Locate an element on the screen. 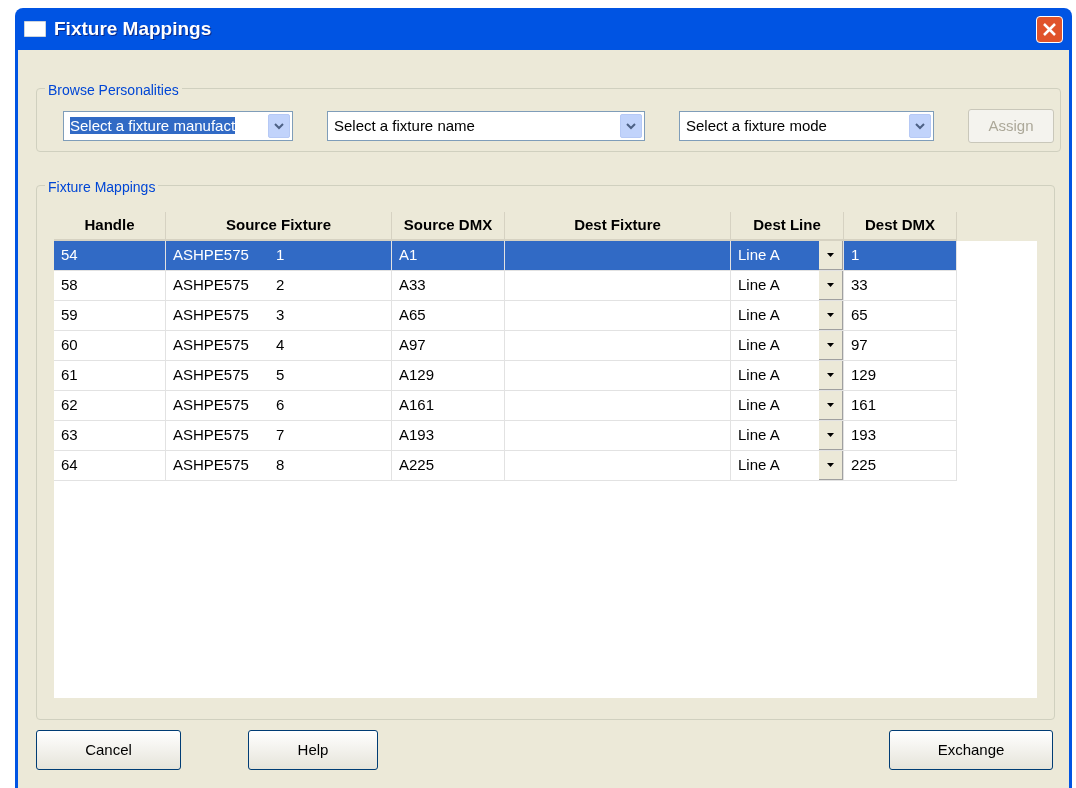 The height and width of the screenshot is (788, 1076). table-cell-text: A97 is located at coordinates (412, 345).